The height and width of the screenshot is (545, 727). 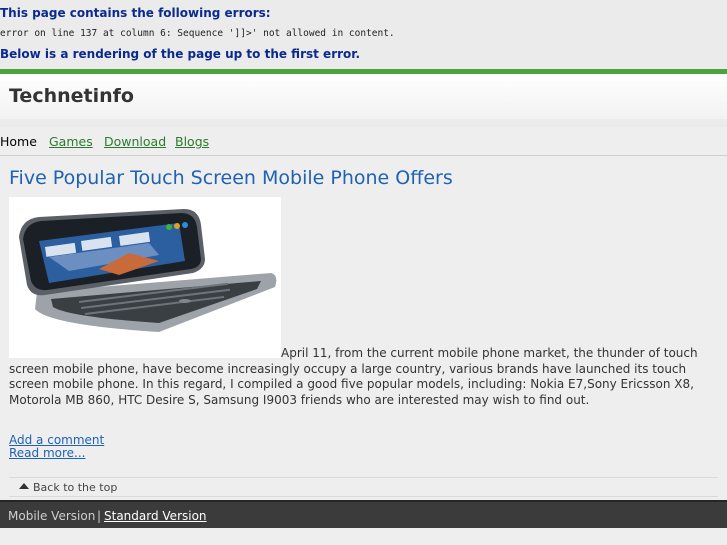 What do you see at coordinates (71, 141) in the screenshot?
I see `nav-item-games: Games` at bounding box center [71, 141].